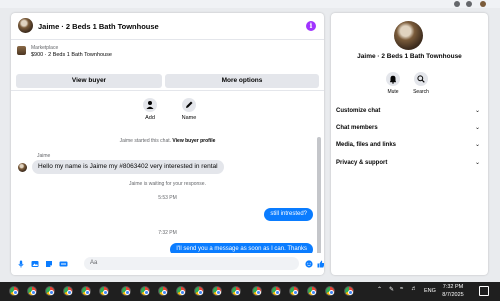 Image resolution: width=500 pixels, height=301 pixels. What do you see at coordinates (288, 214) in the screenshot?
I see `outgoing-message-1: still intrested?` at bounding box center [288, 214].